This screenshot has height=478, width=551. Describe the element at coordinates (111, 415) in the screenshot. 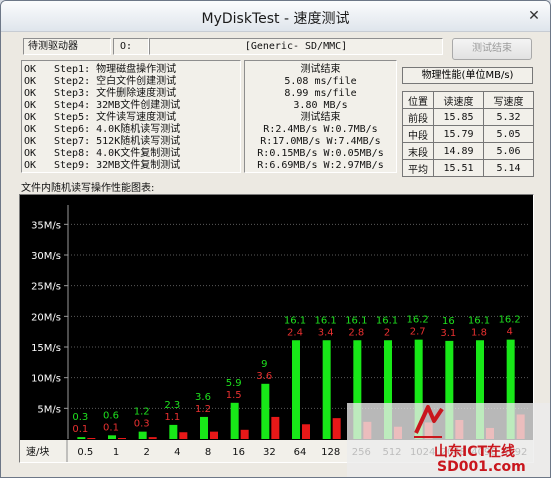

I see `read-value-label: 0.6` at that location.